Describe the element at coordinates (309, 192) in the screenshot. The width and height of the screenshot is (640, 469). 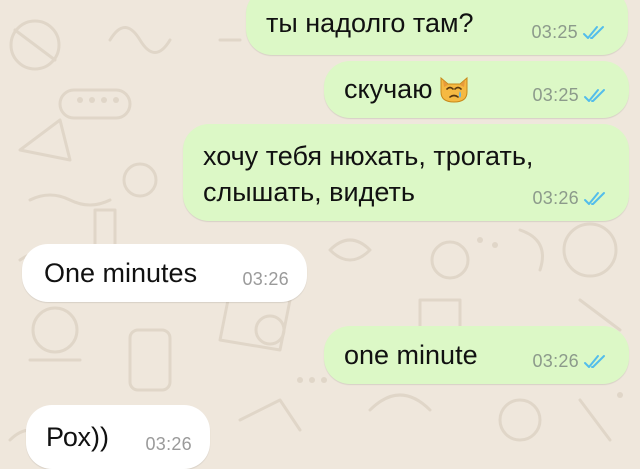
I see `message-text-line: слышать, видеть` at that location.